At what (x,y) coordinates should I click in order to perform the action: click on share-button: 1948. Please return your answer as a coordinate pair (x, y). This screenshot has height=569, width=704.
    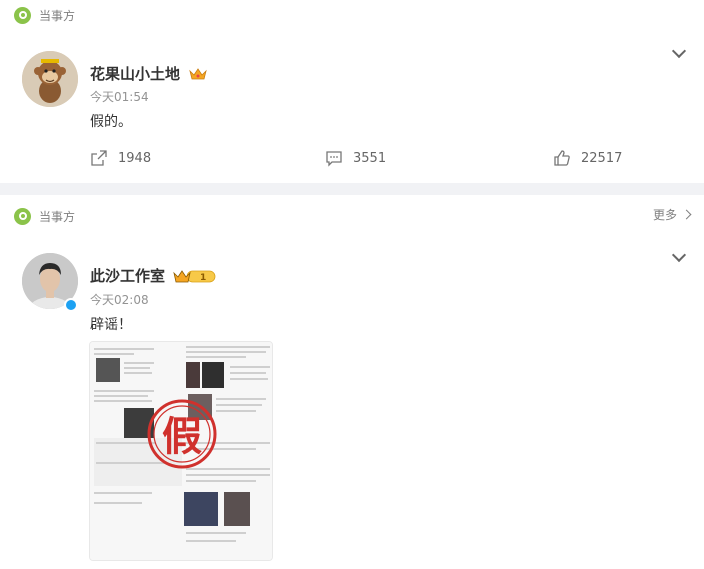
    Looking at the image, I should click on (120, 158).